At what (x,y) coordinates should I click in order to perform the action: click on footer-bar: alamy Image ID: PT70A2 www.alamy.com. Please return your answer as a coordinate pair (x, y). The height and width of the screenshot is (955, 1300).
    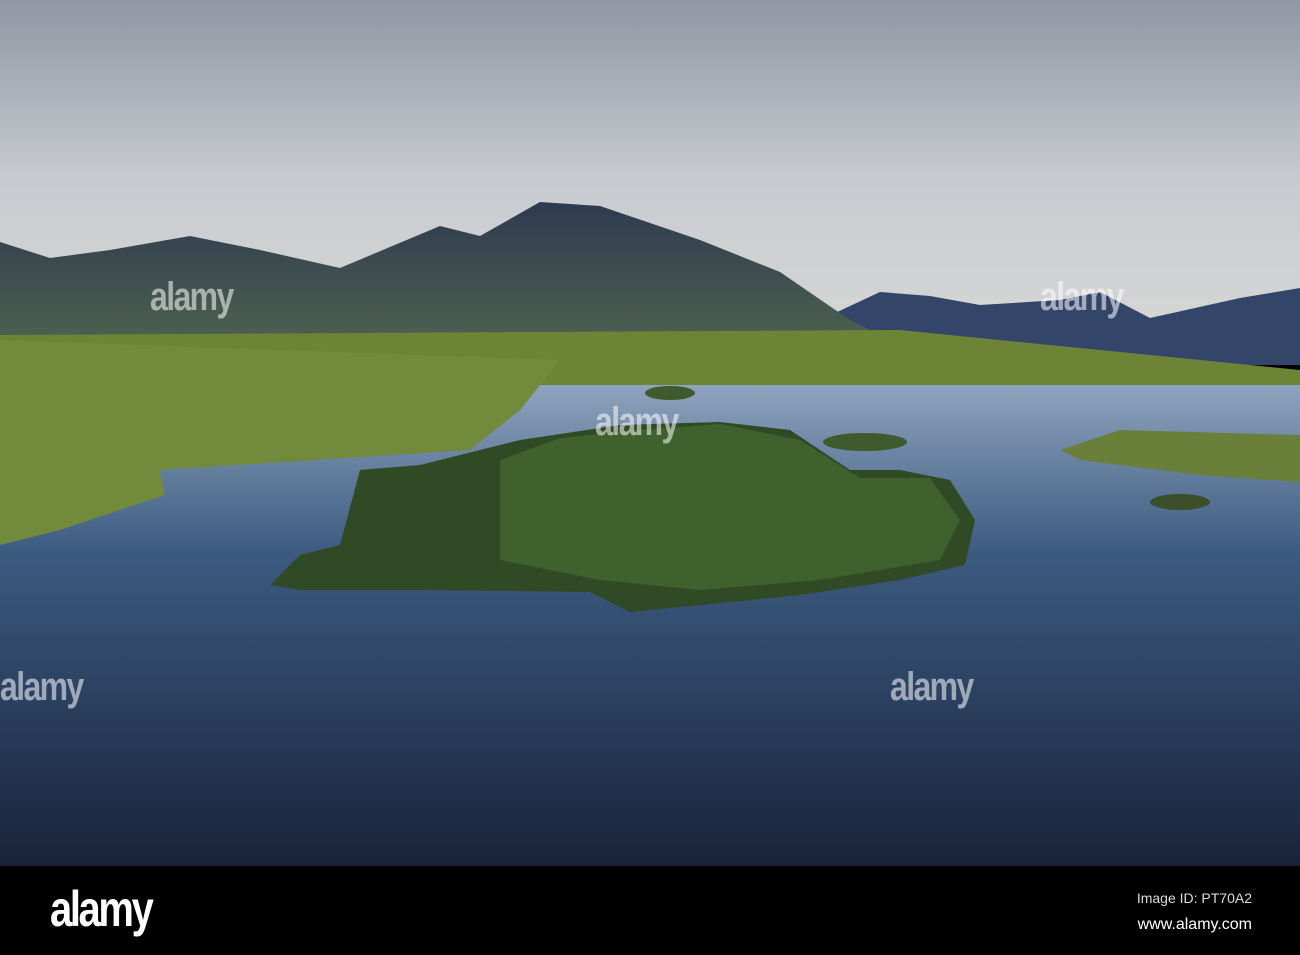
    Looking at the image, I should click on (650, 910).